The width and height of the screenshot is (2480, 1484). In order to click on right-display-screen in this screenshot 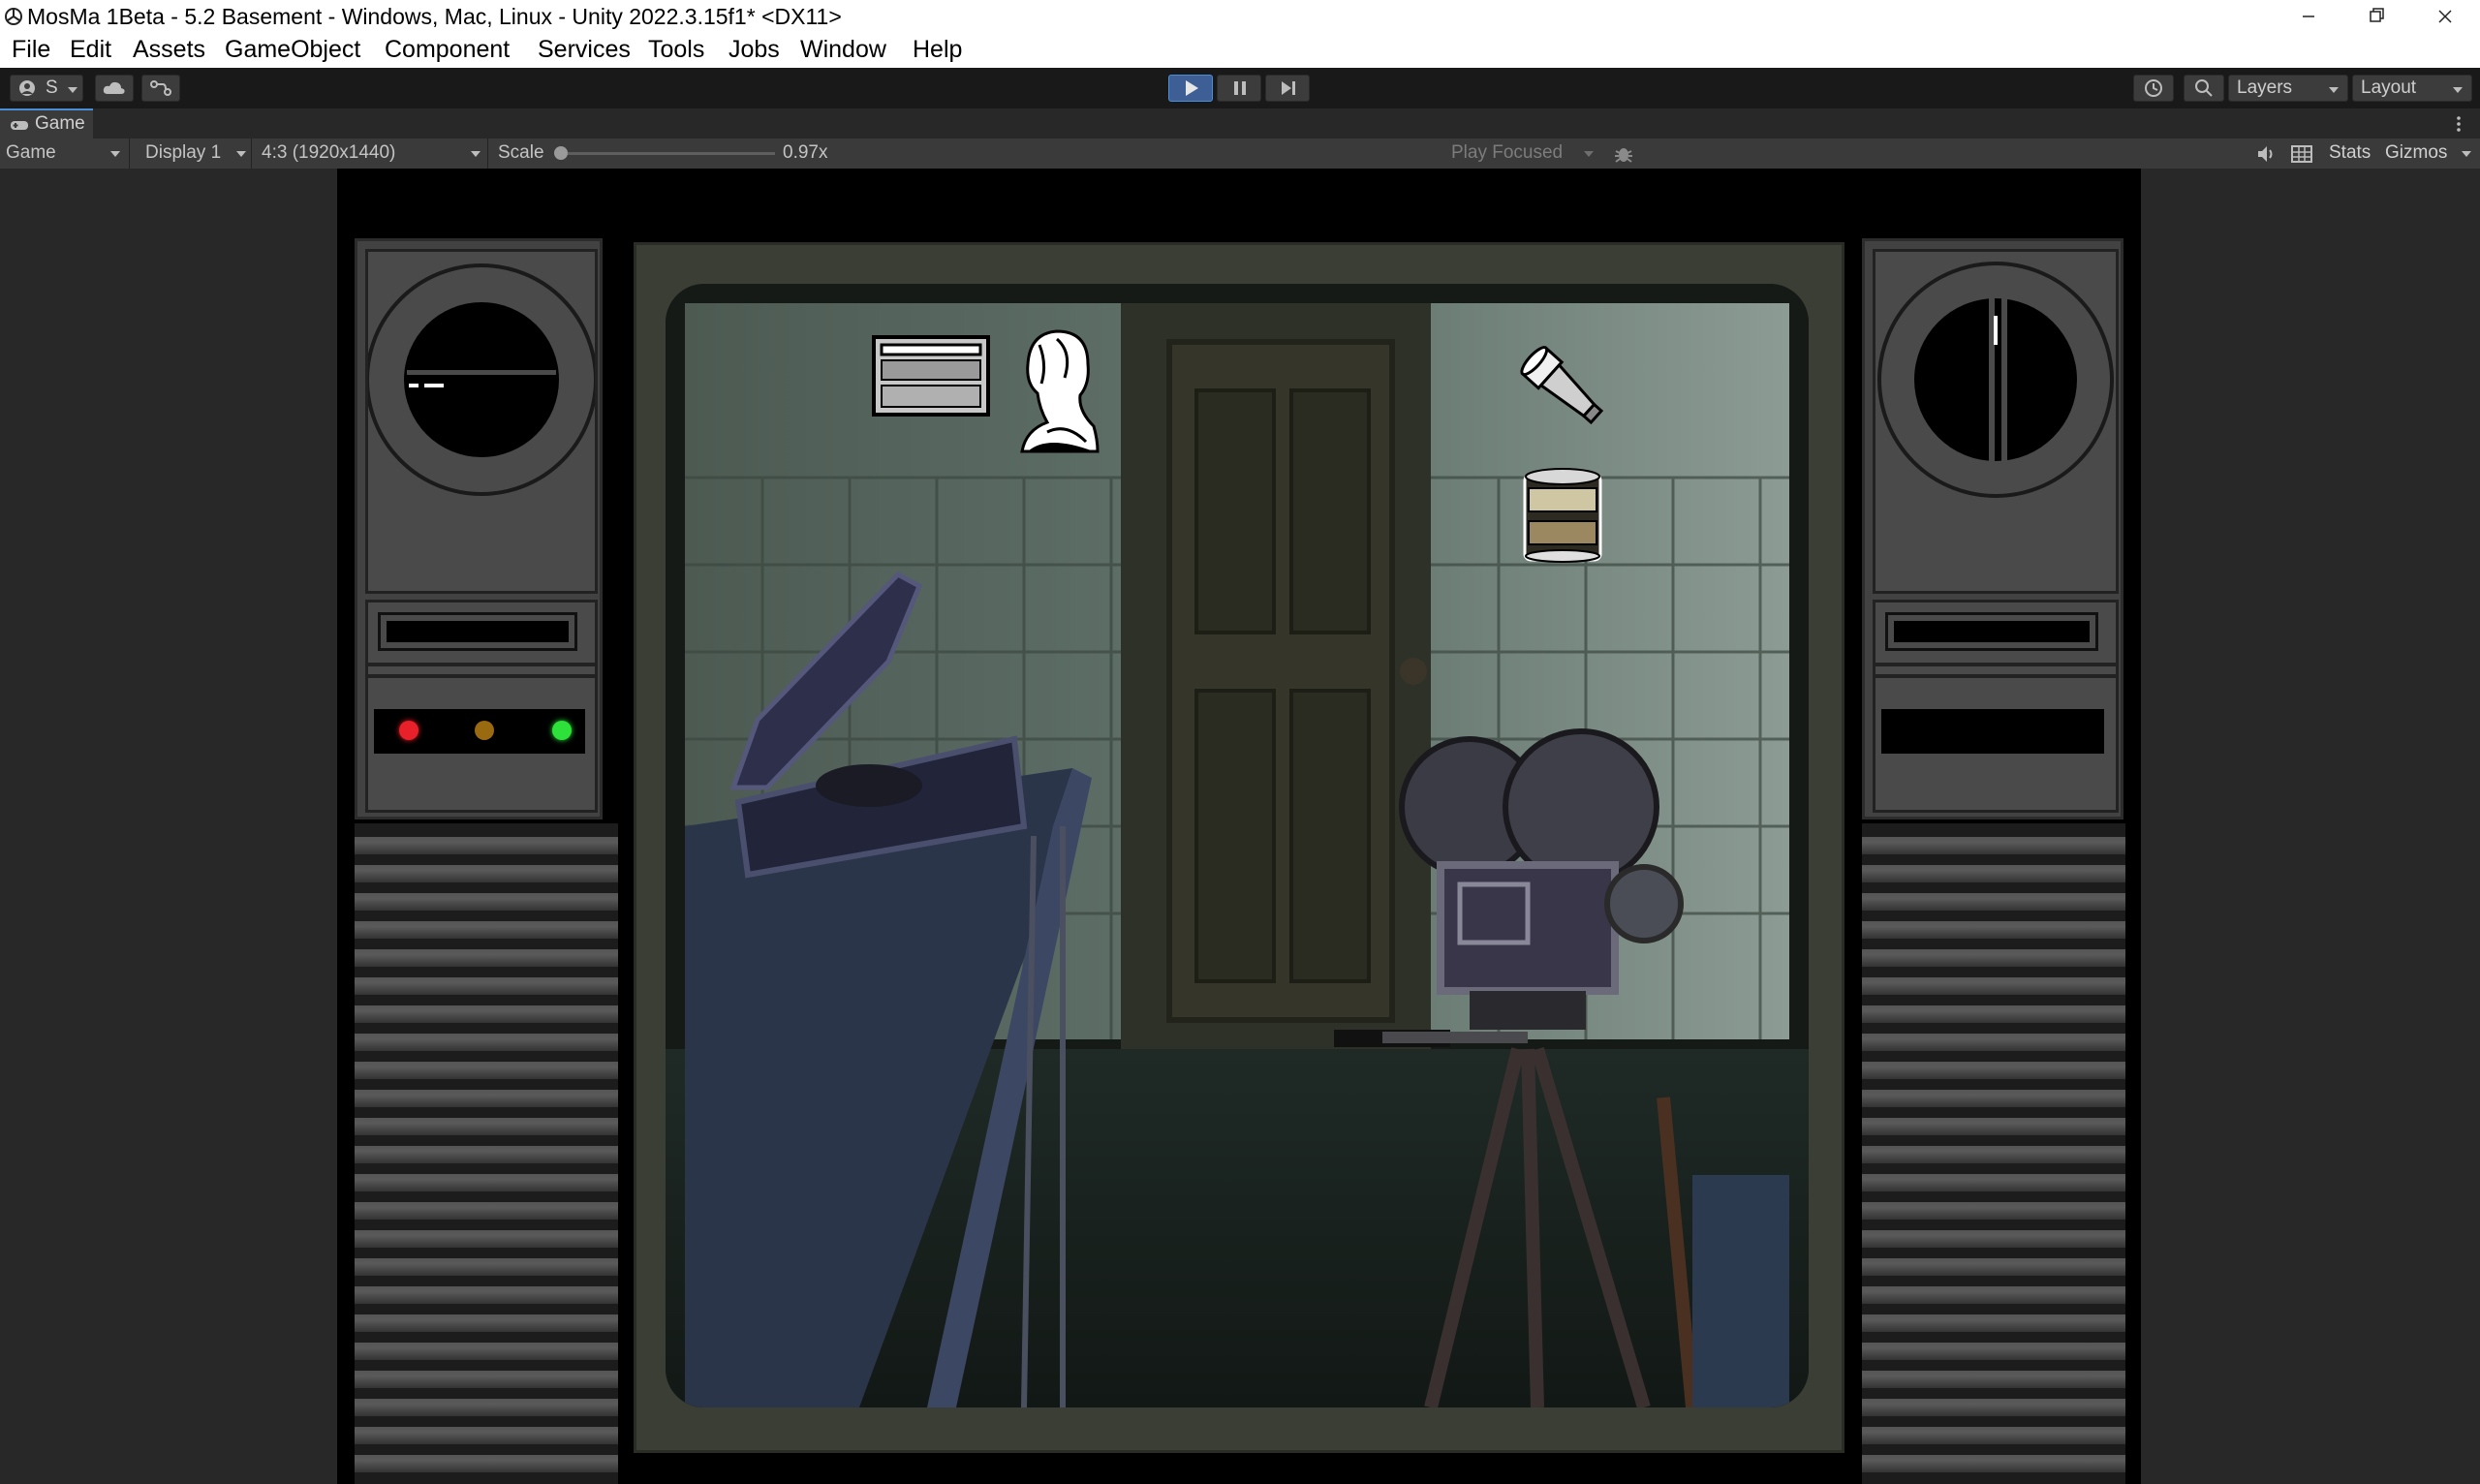, I will do `click(1992, 631)`.